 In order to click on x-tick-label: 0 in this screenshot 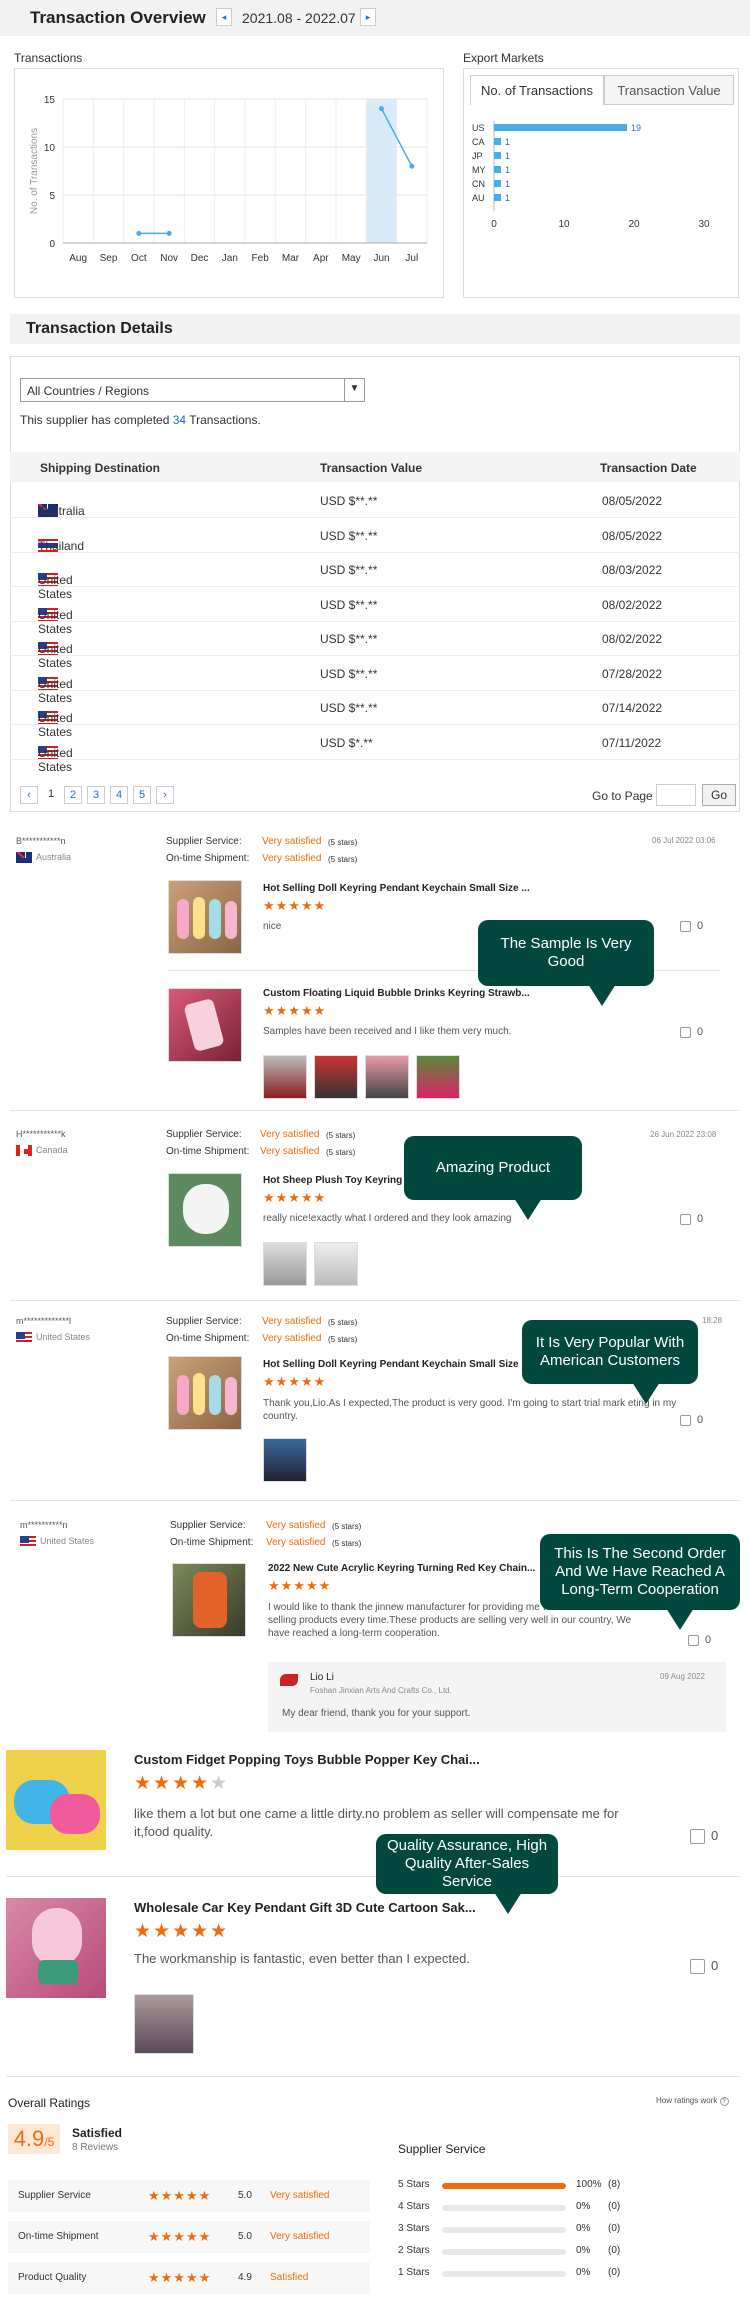, I will do `click(494, 224)`.